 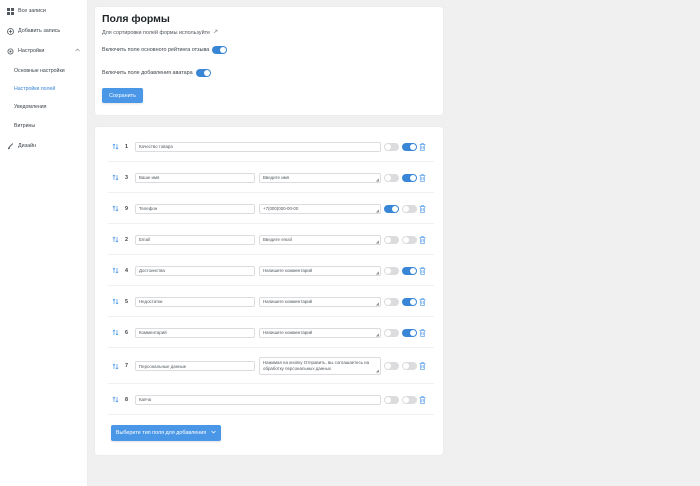 I want to click on save-button: Сохранить, so click(x=122, y=95).